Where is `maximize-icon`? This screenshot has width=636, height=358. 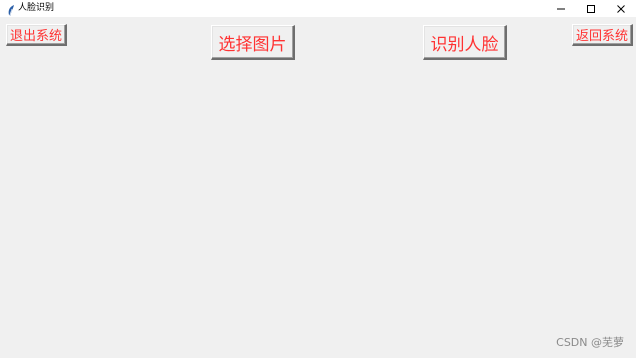
maximize-icon is located at coordinates (591, 8).